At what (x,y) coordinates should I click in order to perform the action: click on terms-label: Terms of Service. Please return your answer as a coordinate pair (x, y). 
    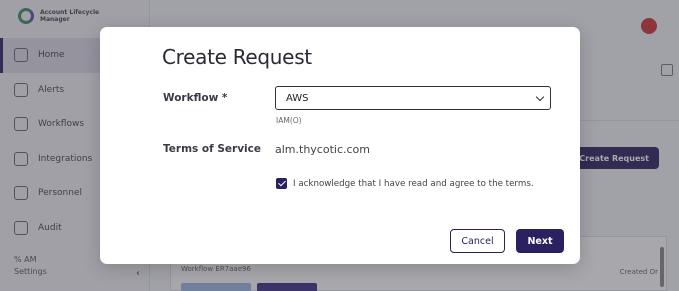
    Looking at the image, I should click on (212, 149).